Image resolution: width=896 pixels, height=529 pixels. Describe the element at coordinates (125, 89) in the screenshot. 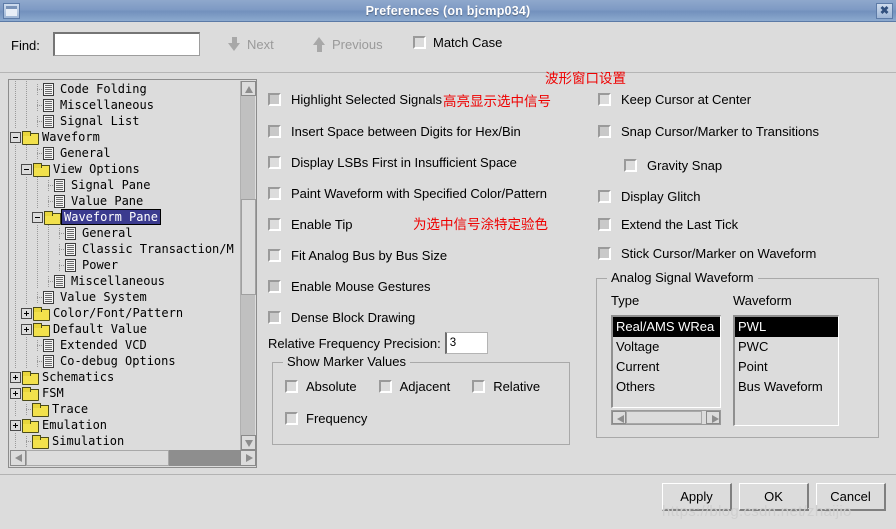

I see `tree-item: Code Folding` at that location.